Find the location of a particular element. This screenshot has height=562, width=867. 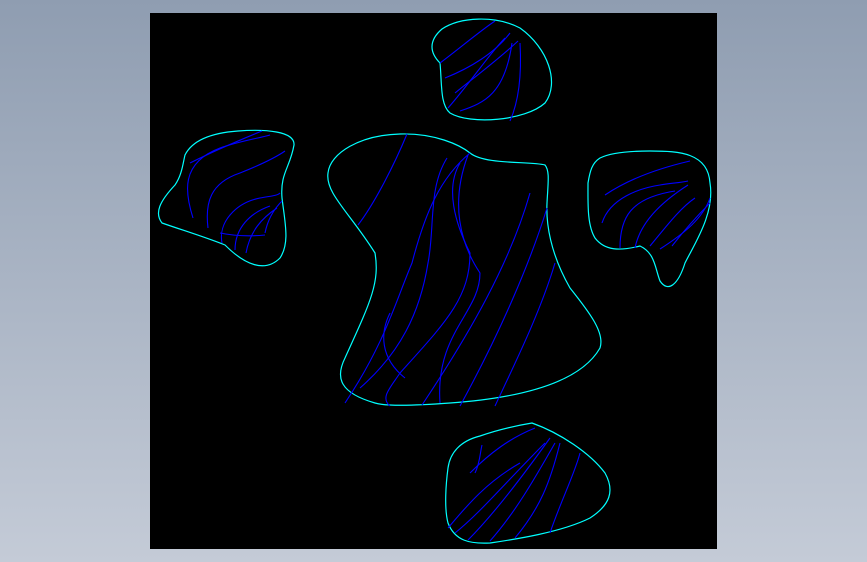

left-blob-outline is located at coordinates (226, 198).